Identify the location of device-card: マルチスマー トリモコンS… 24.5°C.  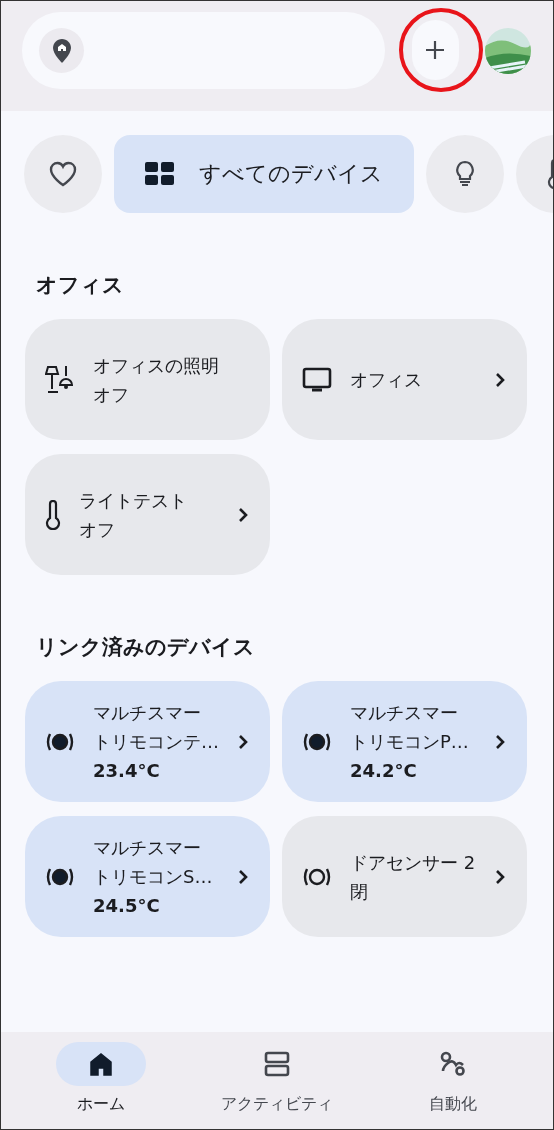
(147, 876).